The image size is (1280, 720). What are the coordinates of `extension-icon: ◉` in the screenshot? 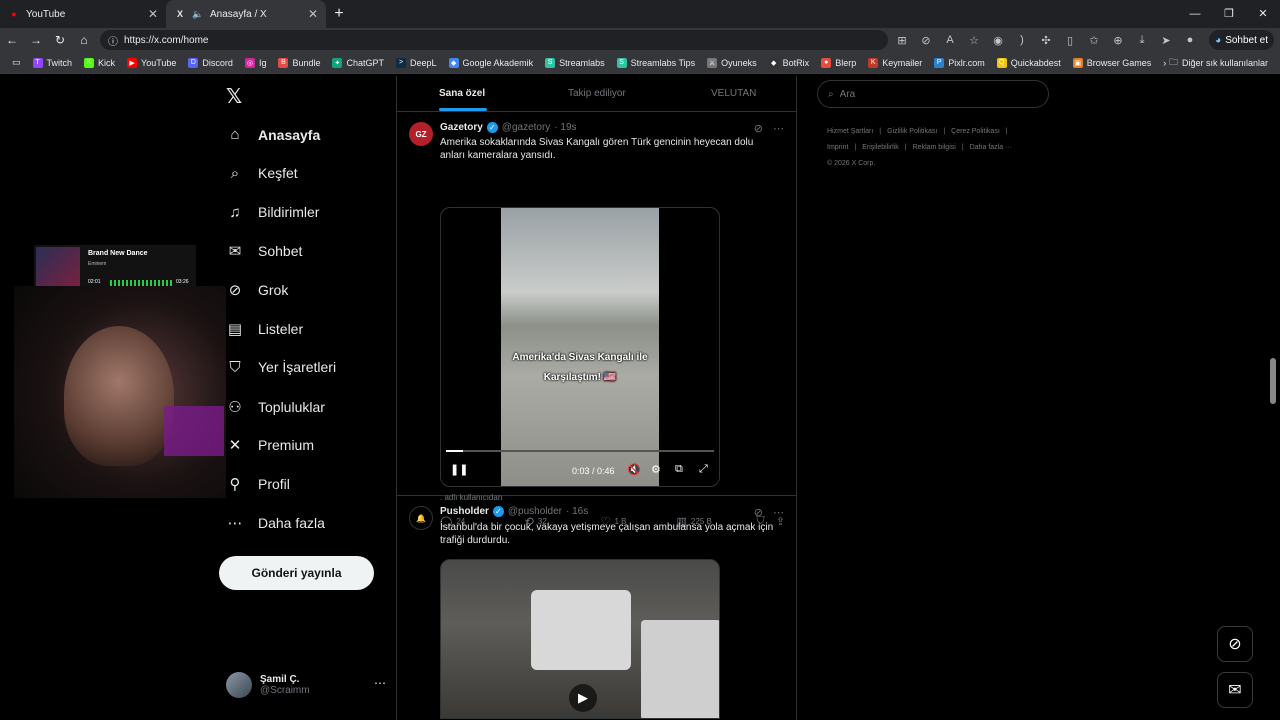 It's located at (998, 40).